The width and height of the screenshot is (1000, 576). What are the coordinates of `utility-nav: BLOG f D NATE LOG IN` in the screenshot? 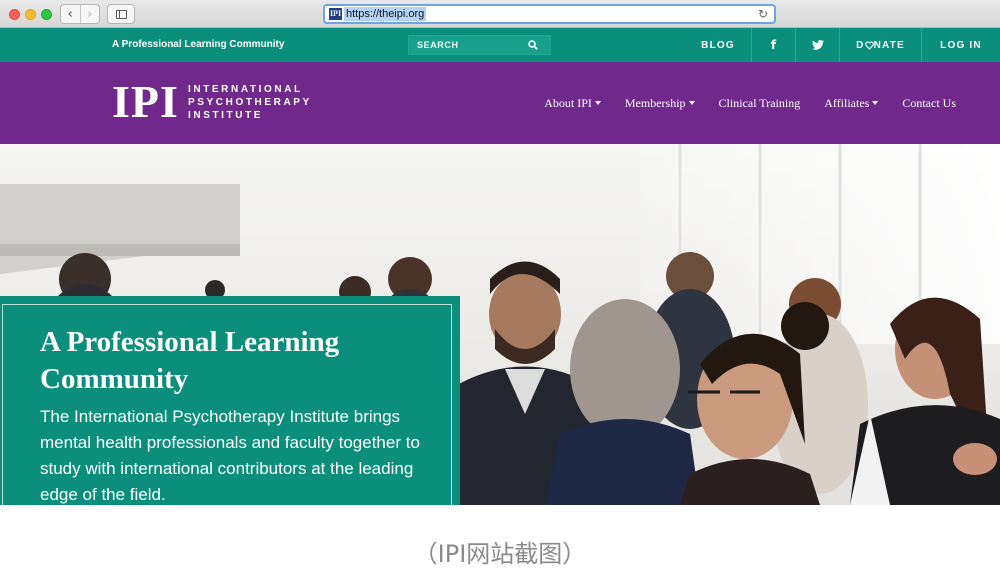 It's located at (842, 45).